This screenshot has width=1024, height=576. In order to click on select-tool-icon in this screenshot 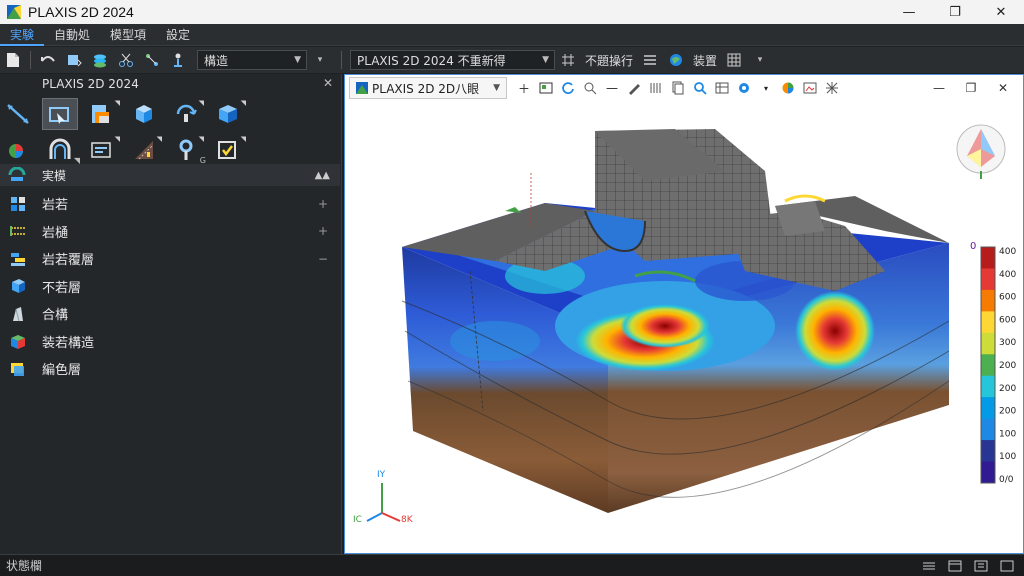, I will do `click(60, 114)`.